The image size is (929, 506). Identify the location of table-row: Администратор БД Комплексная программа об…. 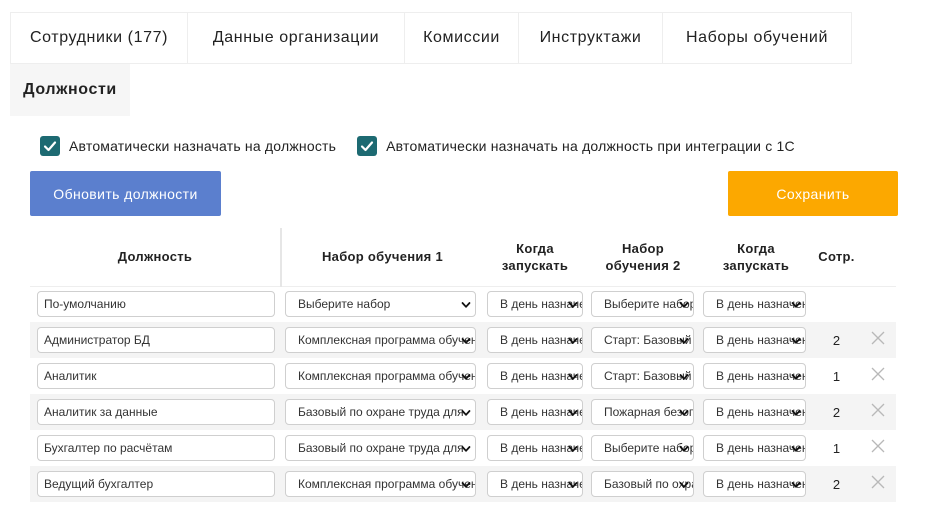
(463, 340).